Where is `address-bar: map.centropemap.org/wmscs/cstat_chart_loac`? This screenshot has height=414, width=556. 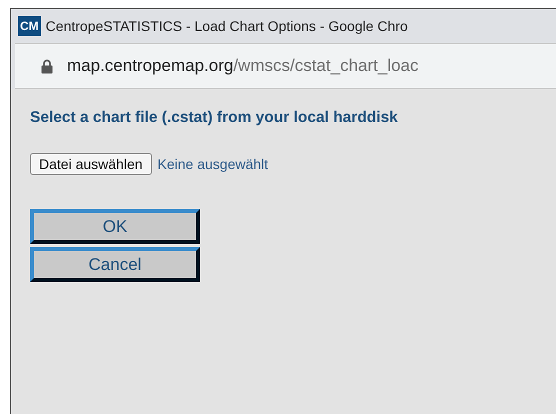 address-bar: map.centropemap.org/wmscs/cstat_chart_loac is located at coordinates (285, 66).